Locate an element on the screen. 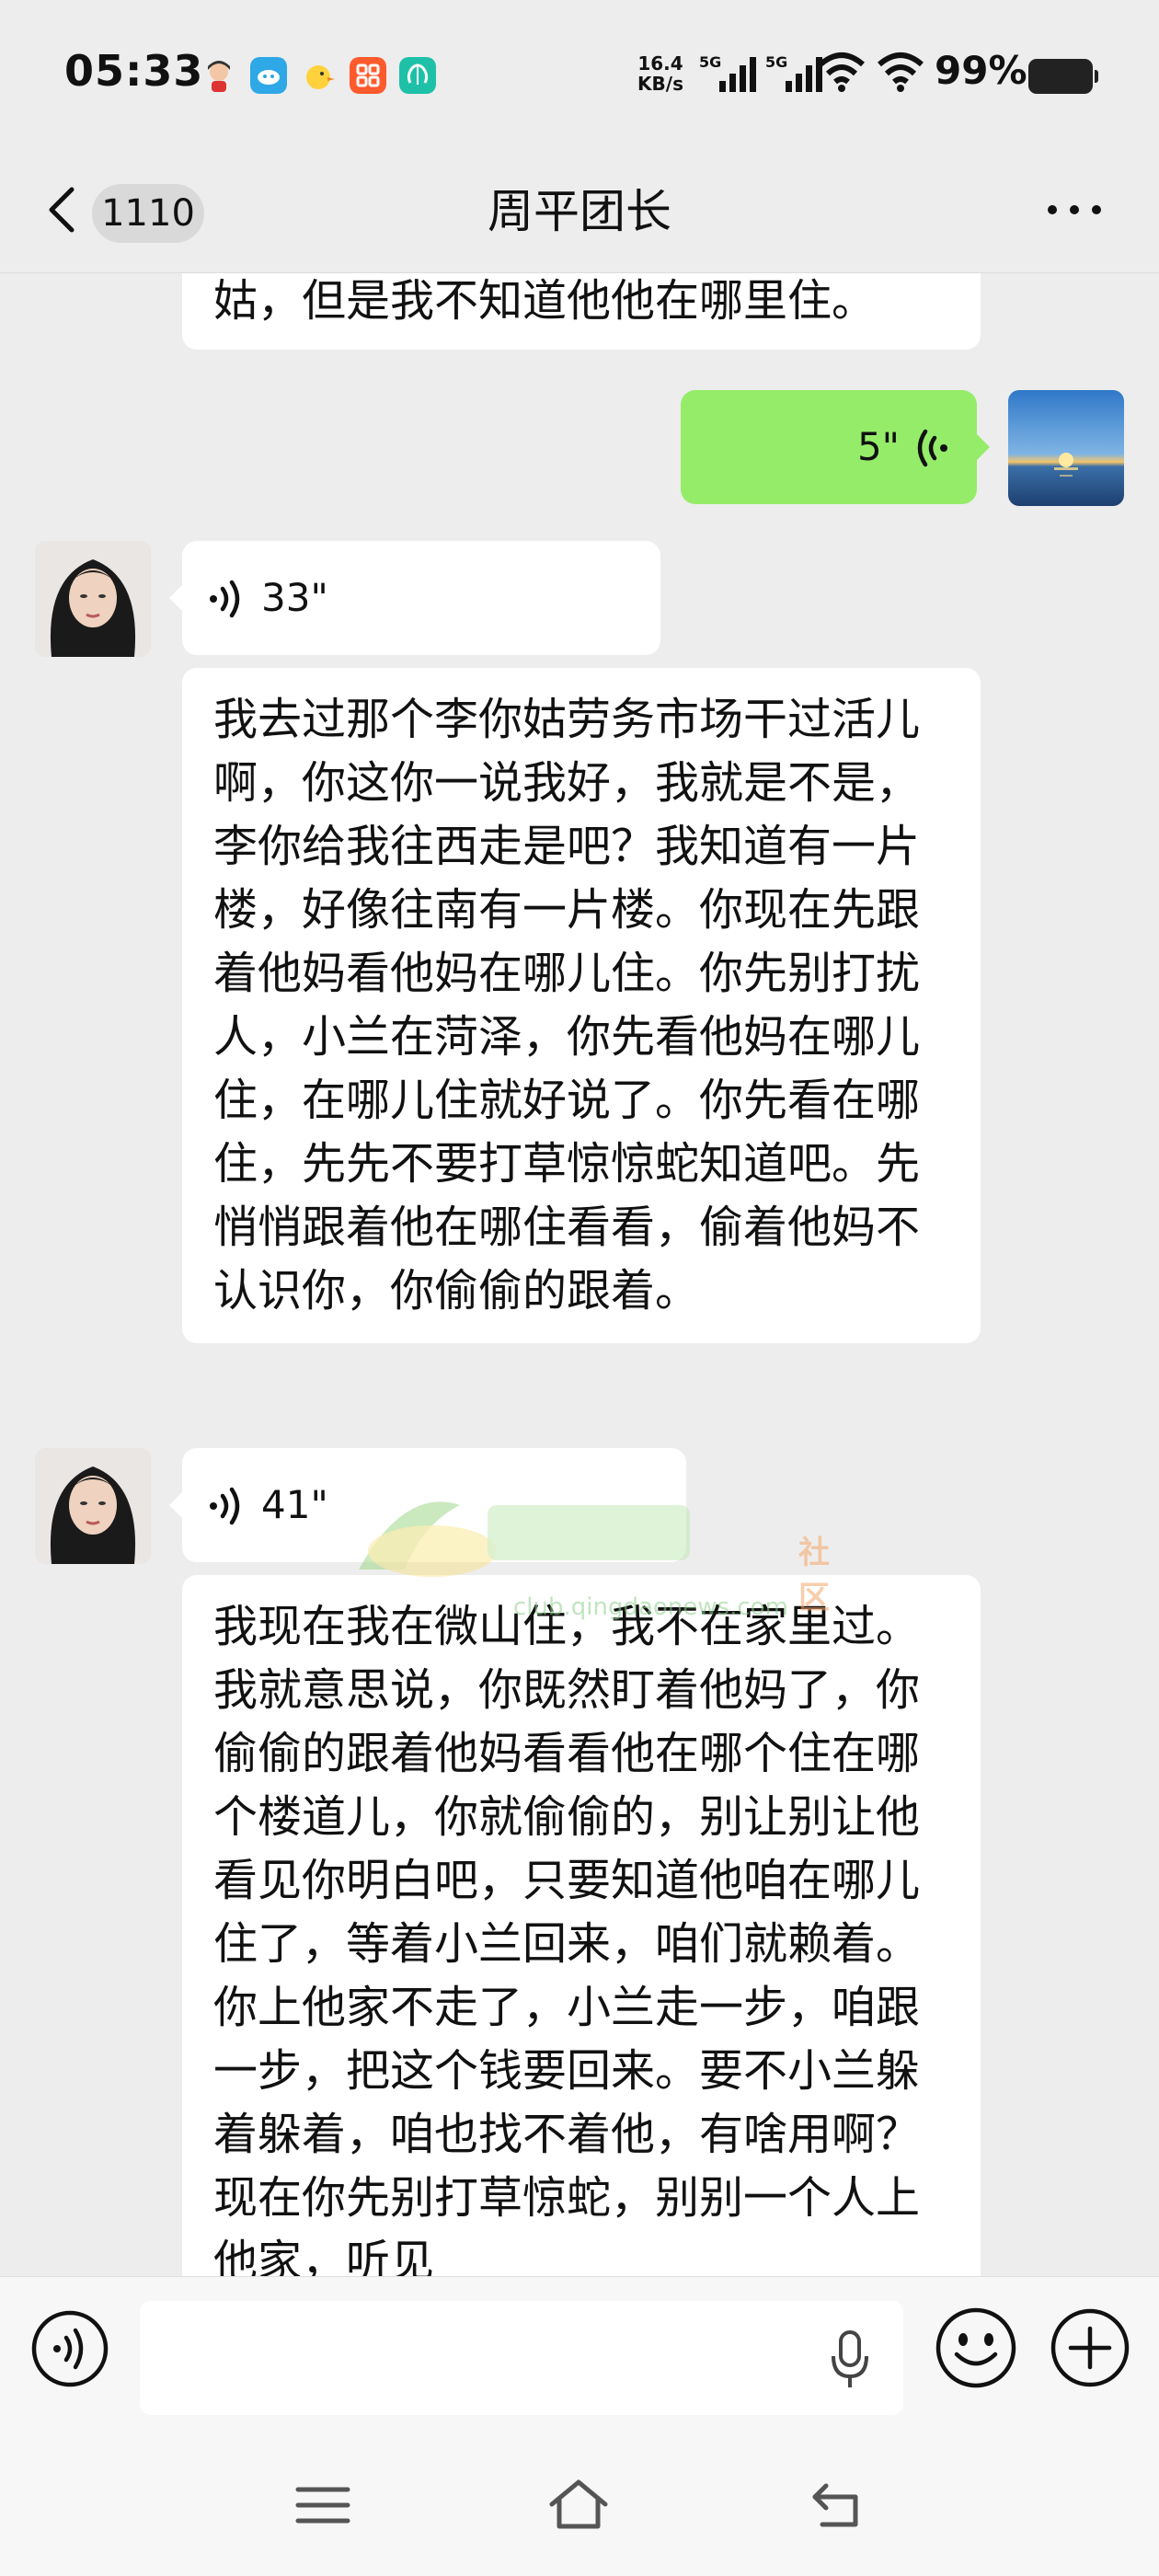 The height and width of the screenshot is (2576, 1159). battery-icon is located at coordinates (1063, 76).